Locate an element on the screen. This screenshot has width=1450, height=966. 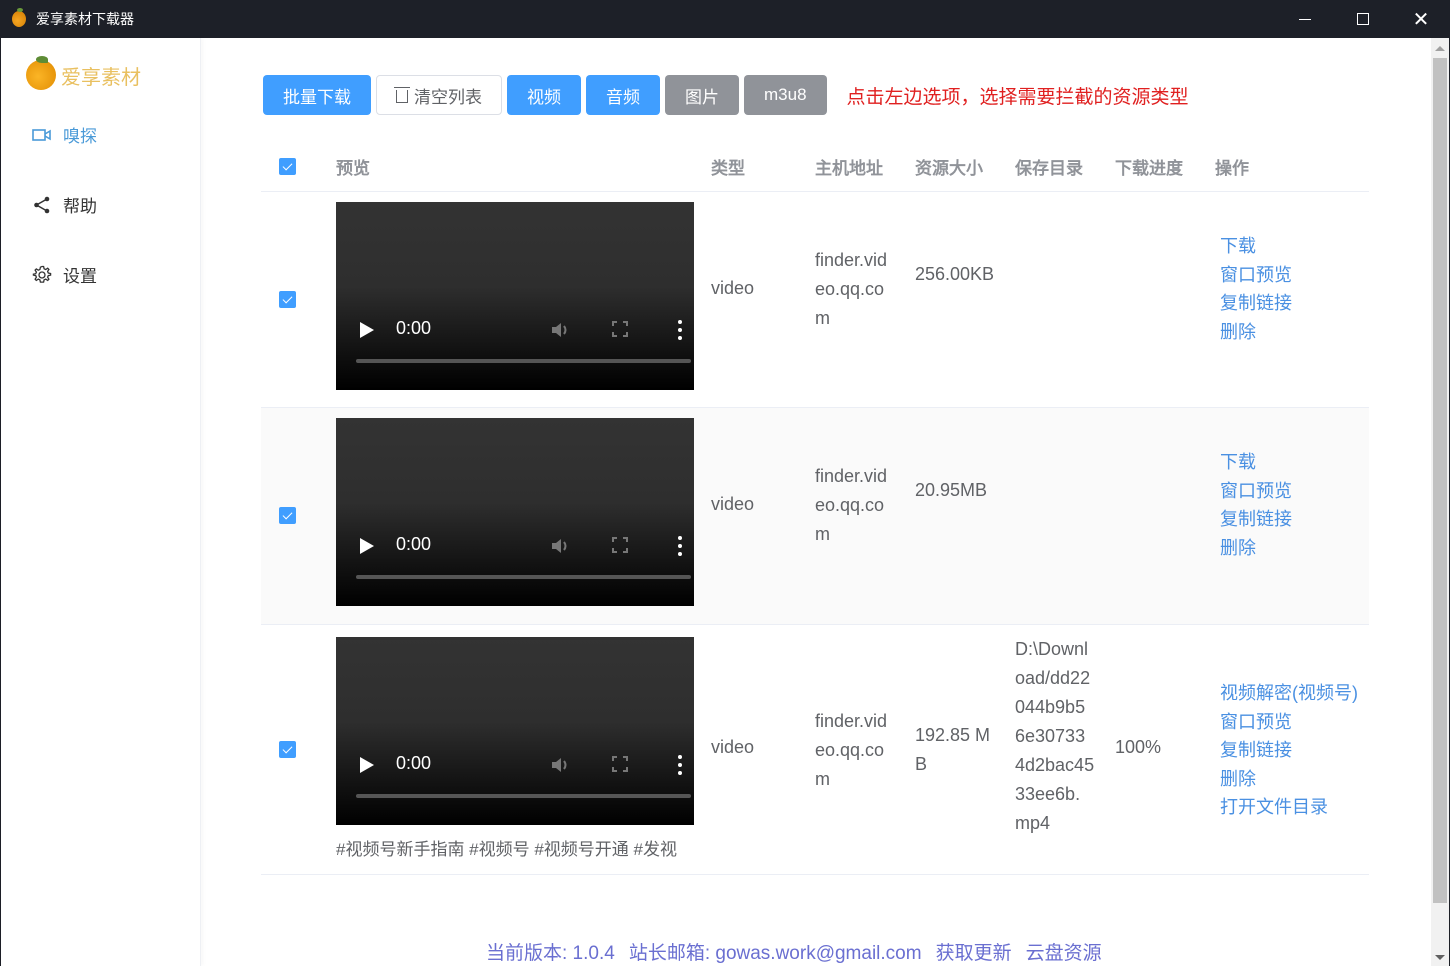
window-controls: ✕ is located at coordinates (1363, 19).